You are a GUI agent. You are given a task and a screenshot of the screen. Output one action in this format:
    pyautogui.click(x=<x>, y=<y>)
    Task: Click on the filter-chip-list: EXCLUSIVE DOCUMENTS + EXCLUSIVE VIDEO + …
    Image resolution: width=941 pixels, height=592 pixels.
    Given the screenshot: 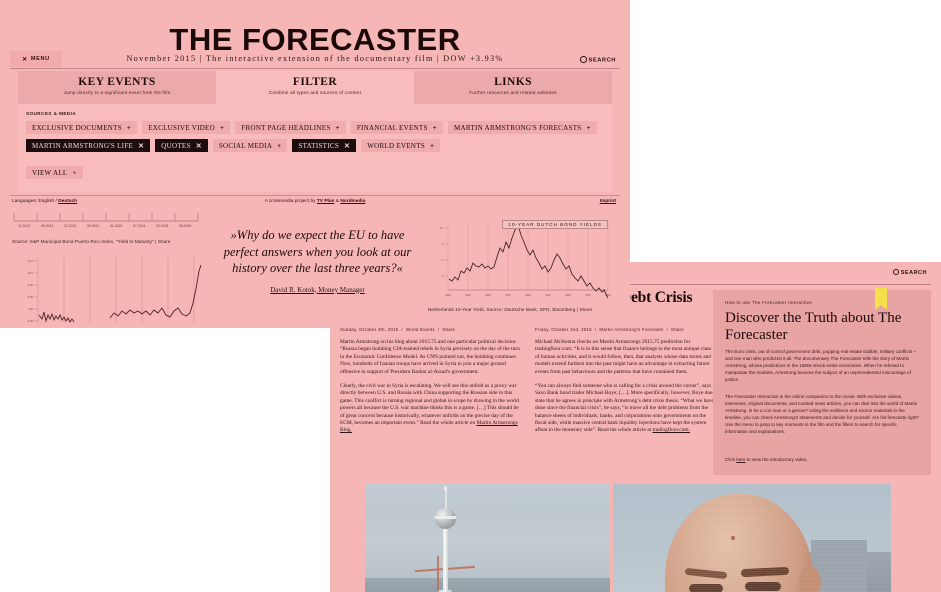 What is the action you would take?
    pyautogui.click(x=316, y=136)
    